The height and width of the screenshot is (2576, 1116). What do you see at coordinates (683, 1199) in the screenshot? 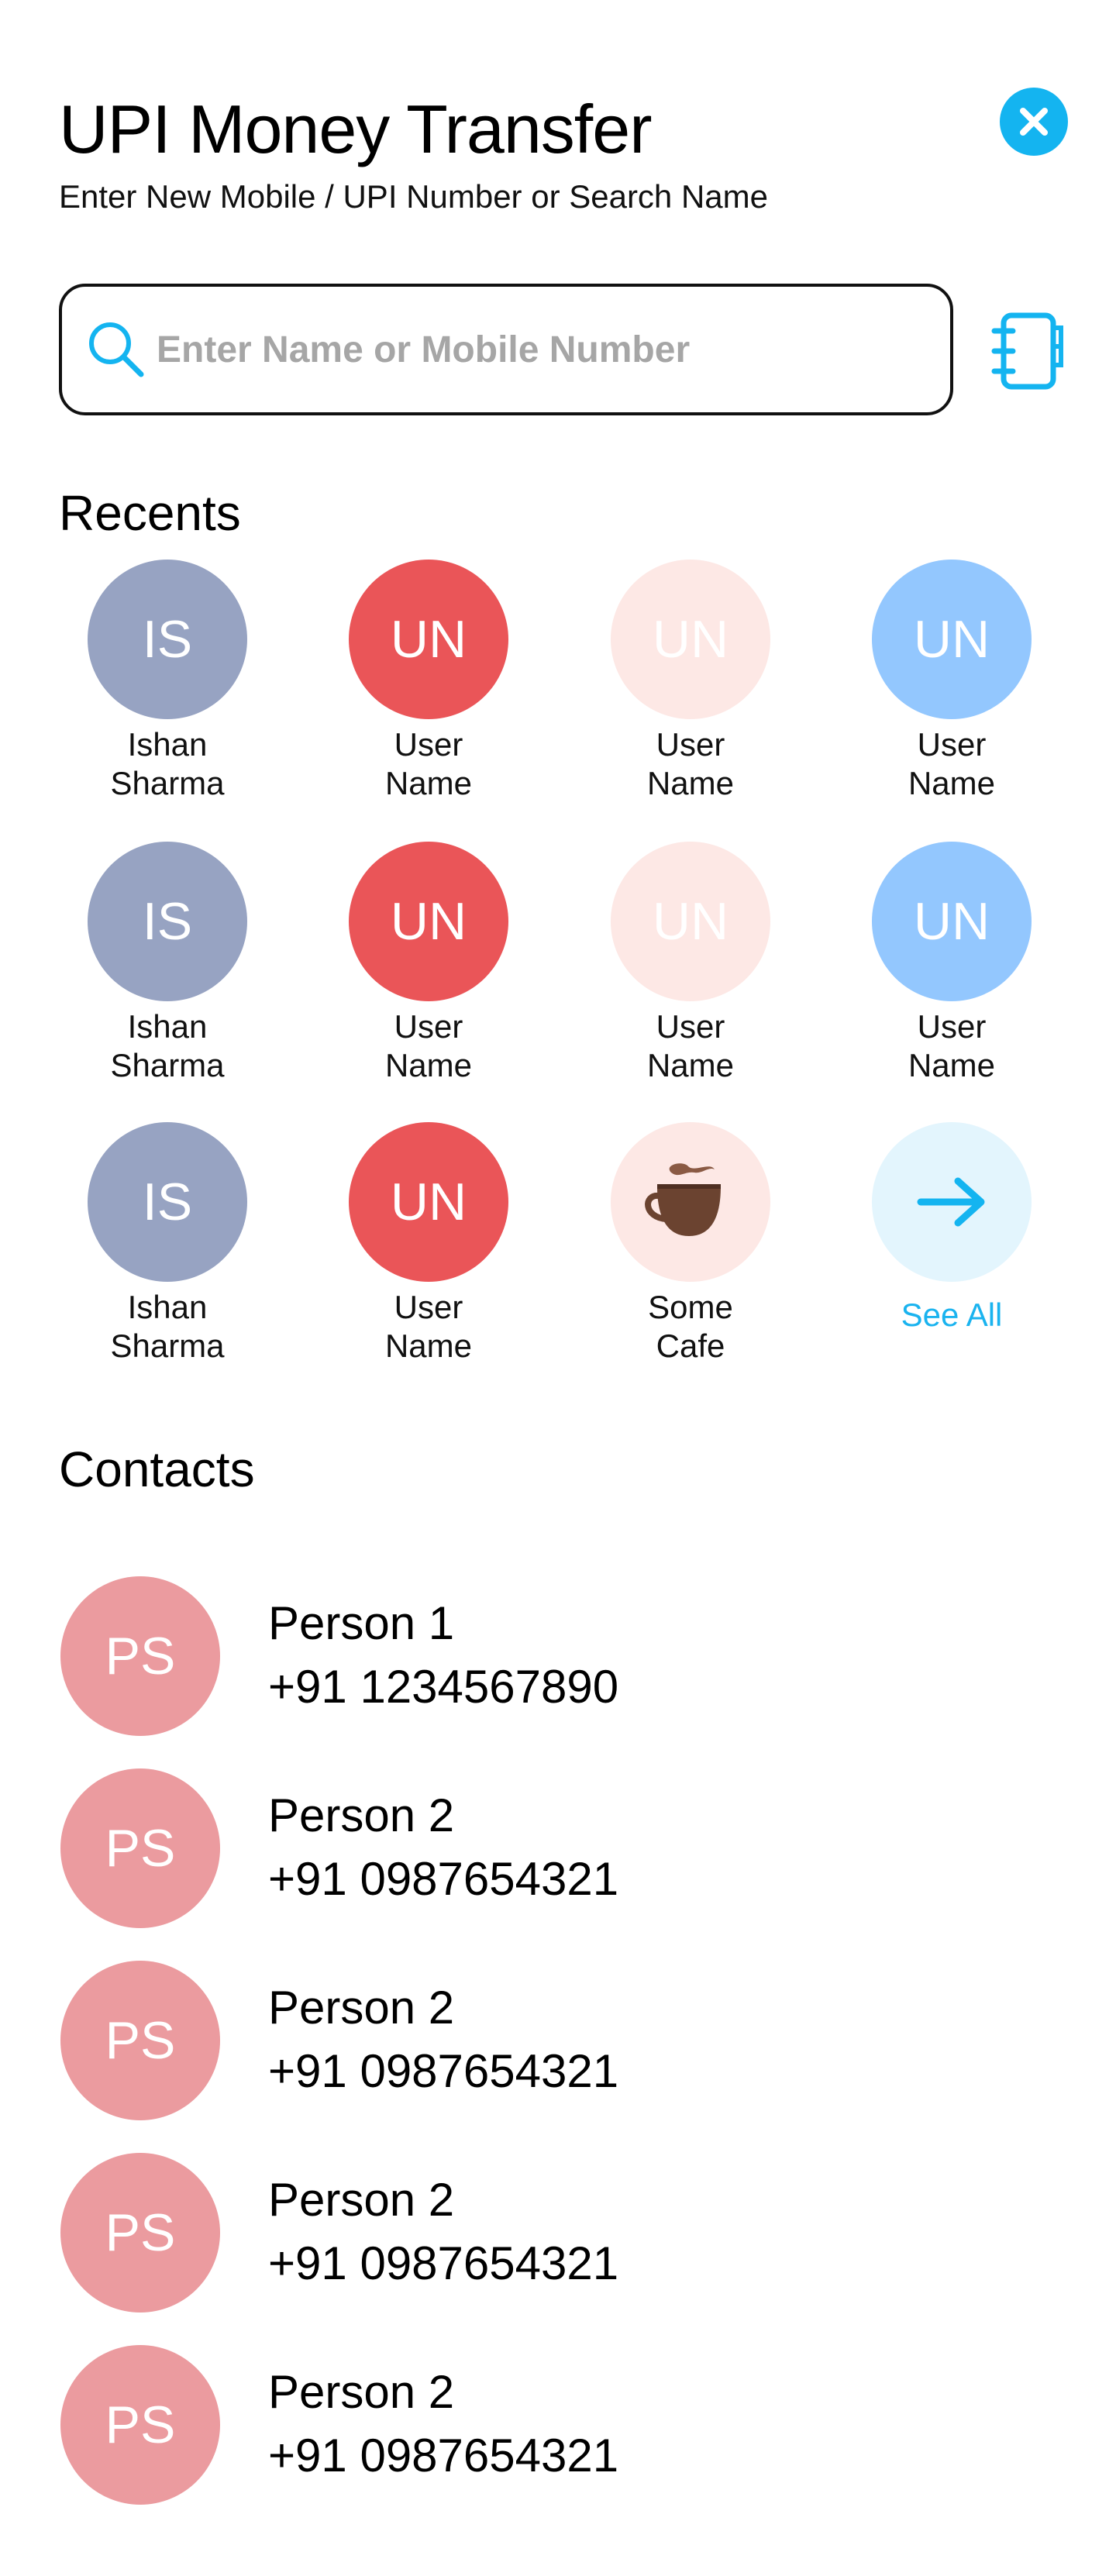
I see `coffee-cup-icon` at bounding box center [683, 1199].